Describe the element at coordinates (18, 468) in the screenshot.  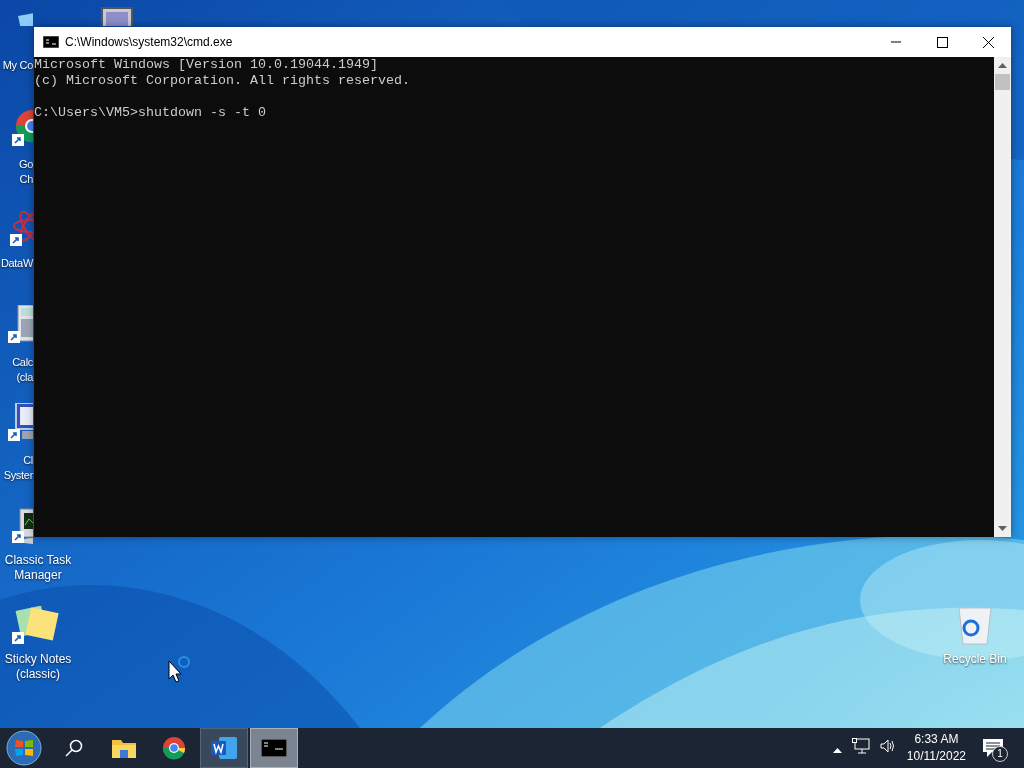
I see `icon-label: Cl Syster` at that location.